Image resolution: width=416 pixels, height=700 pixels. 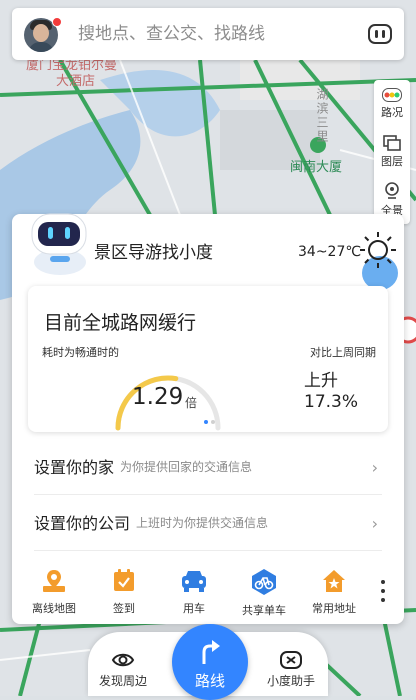 I want to click on pager-dot-active, so click(x=206, y=422).